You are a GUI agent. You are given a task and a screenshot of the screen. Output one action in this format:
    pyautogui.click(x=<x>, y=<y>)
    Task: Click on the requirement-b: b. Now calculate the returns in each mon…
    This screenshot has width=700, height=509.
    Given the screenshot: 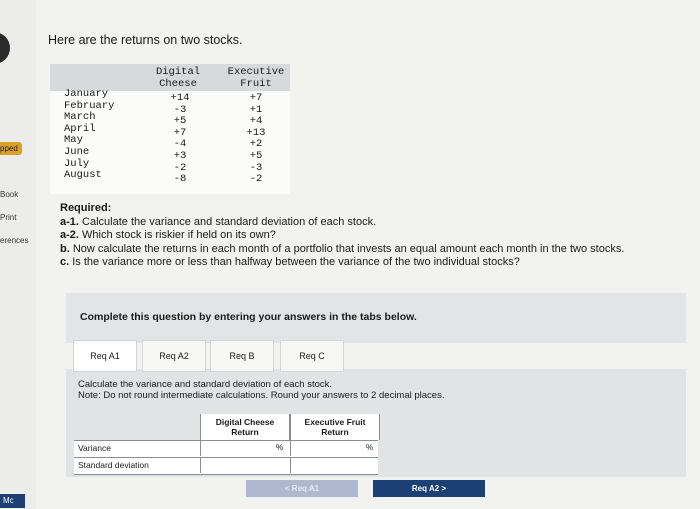 What is the action you would take?
    pyautogui.click(x=370, y=250)
    